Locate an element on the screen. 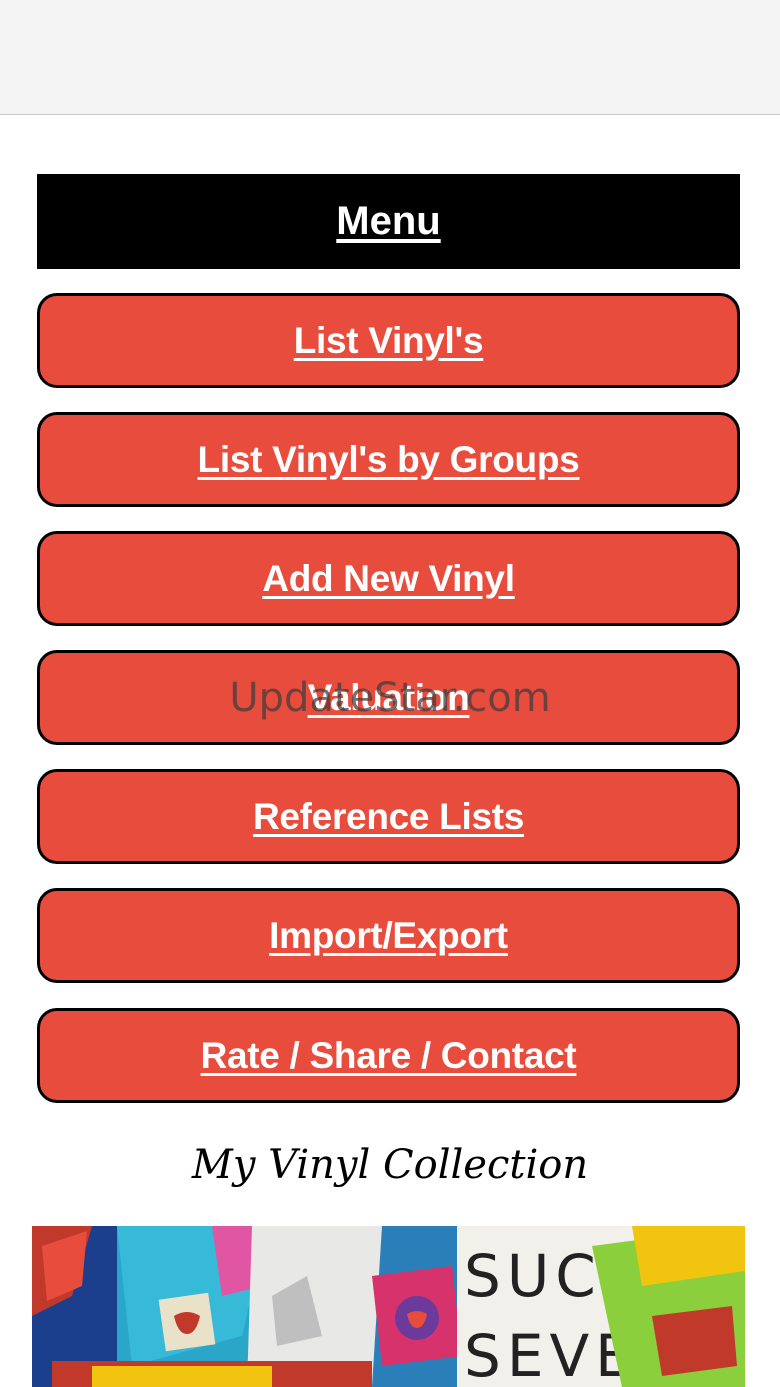 This screenshot has height=1387, width=780. import-export-button: Import/Export is located at coordinates (388, 935).